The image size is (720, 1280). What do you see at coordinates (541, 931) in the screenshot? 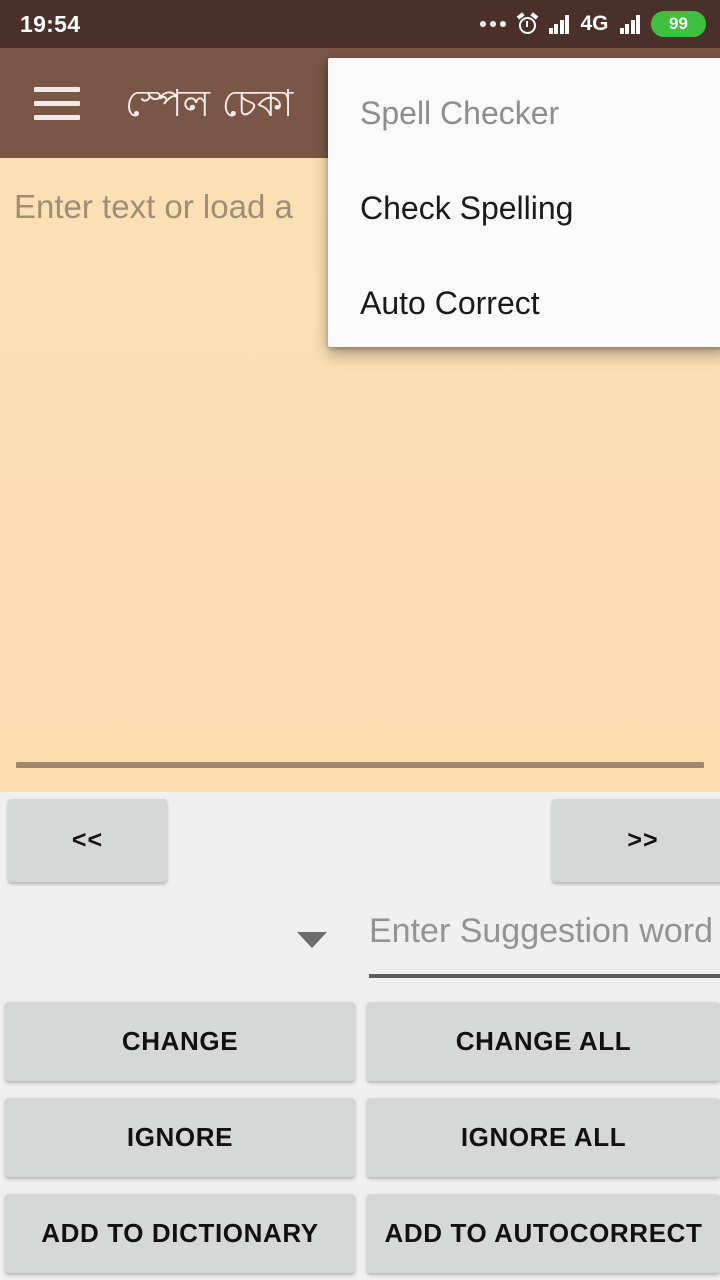
I see `suggestion-input-placeholder: Enter Suggestion word` at bounding box center [541, 931].